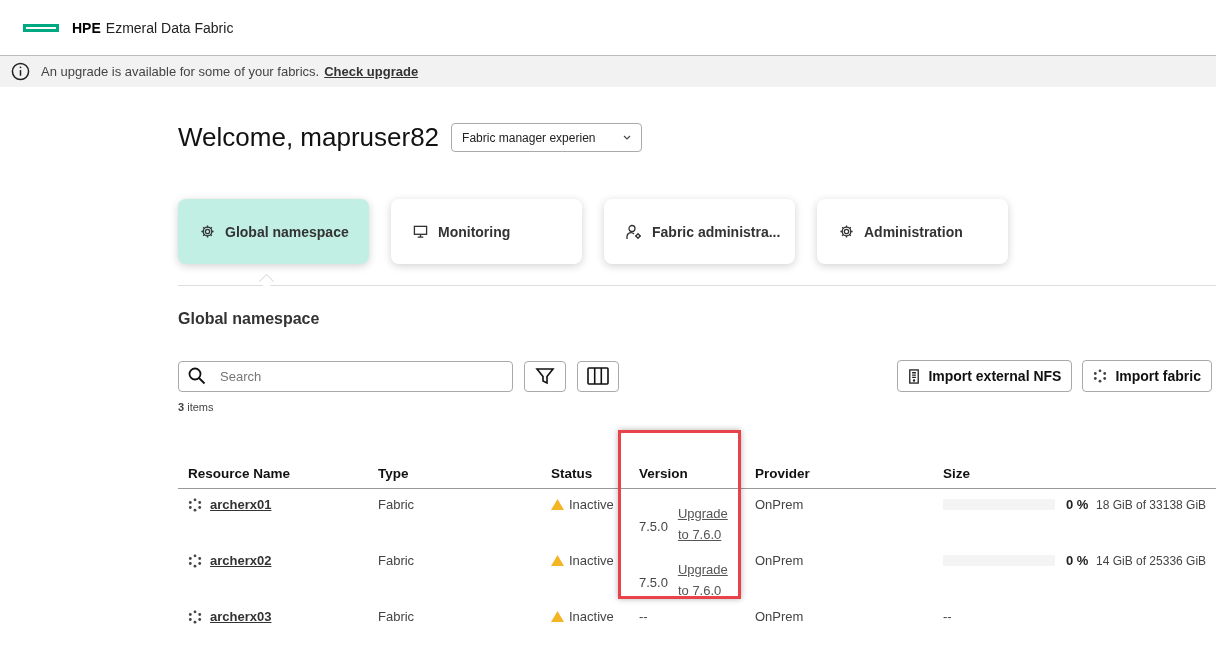 The image size is (1216, 668). What do you see at coordinates (309, 137) in the screenshot?
I see `welcome-heading: Welcome, mapruser82` at bounding box center [309, 137].